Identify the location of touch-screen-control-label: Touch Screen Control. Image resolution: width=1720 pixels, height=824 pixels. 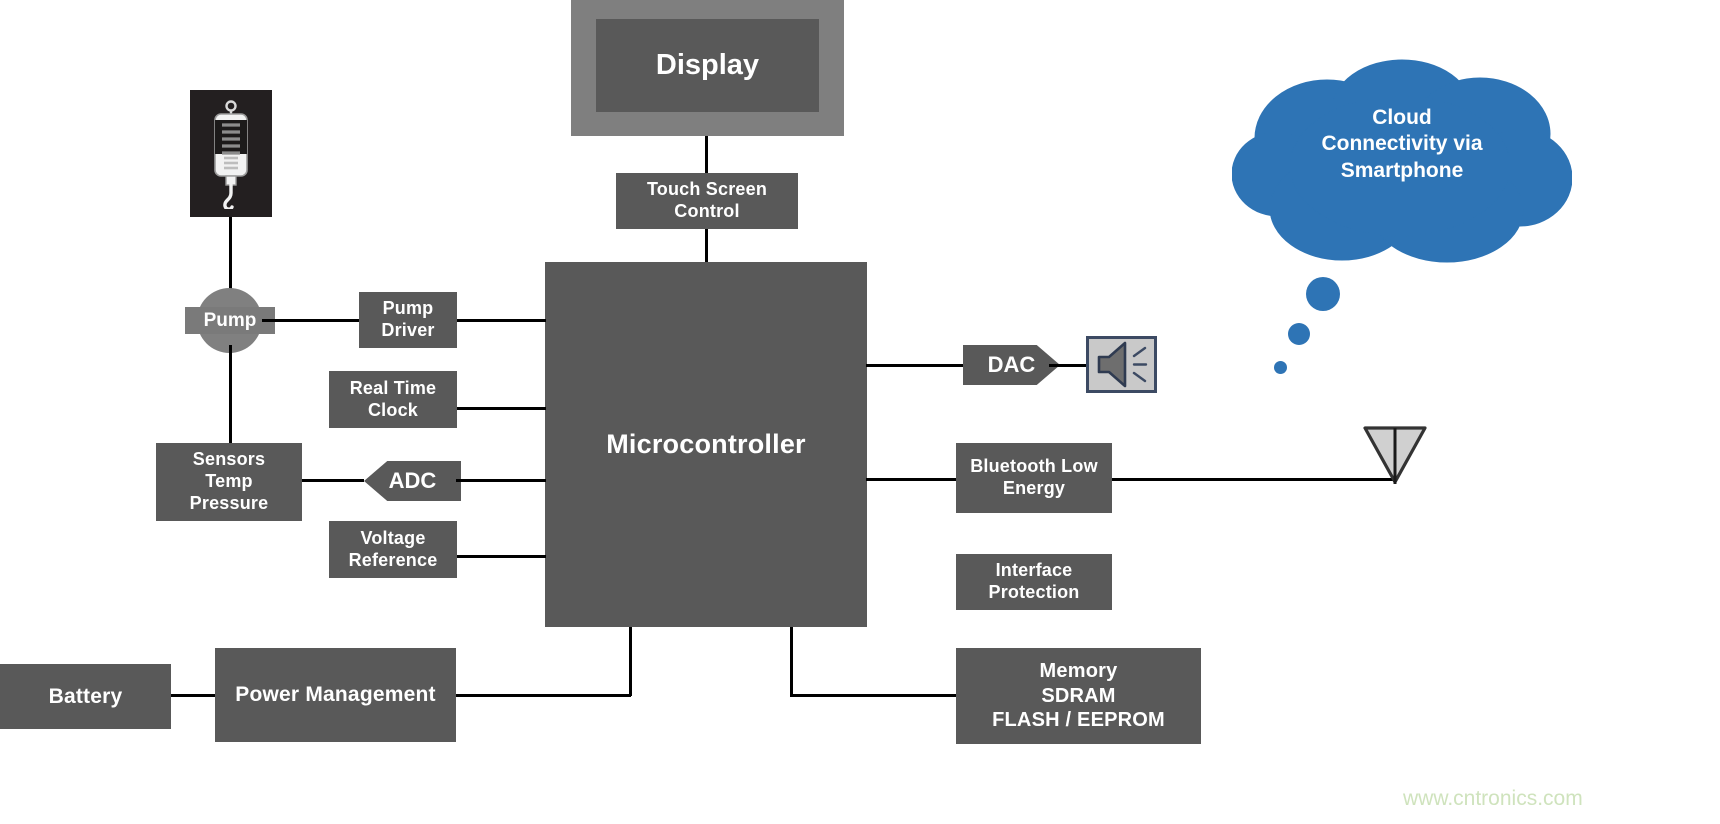
(707, 200).